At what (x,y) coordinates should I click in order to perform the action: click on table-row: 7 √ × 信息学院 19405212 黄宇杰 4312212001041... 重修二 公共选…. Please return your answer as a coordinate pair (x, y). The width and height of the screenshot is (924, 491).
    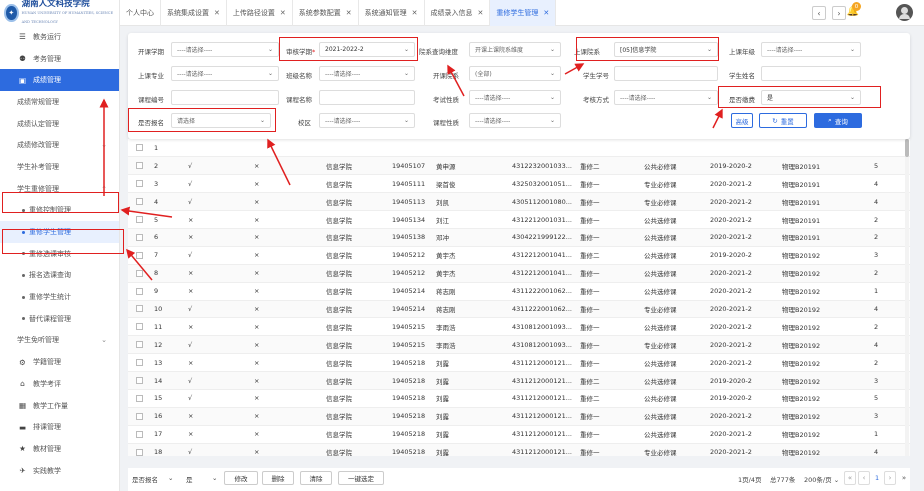
    Looking at the image, I should click on (519, 255).